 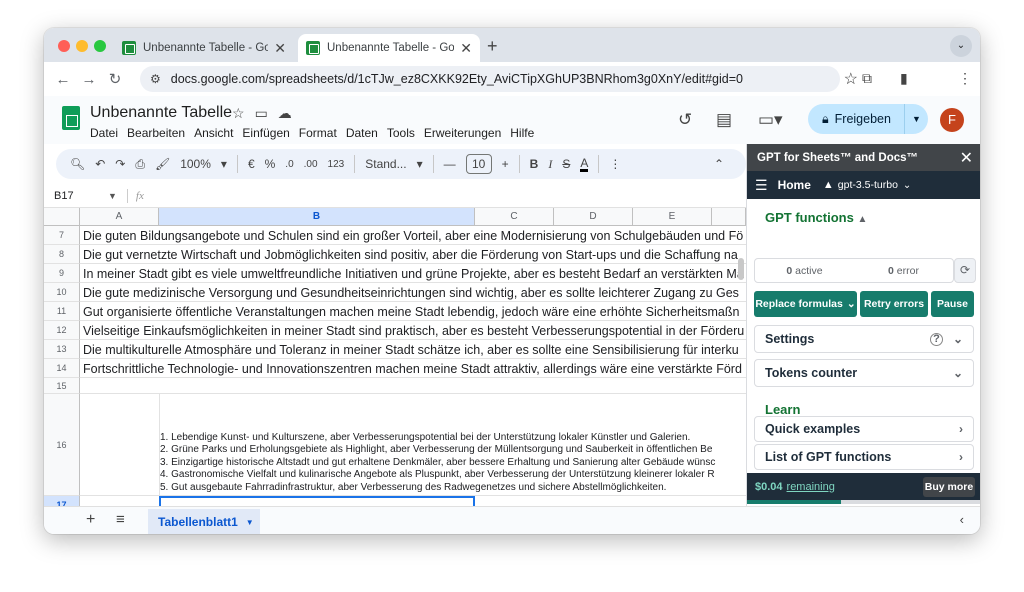 I want to click on move-folder-icon: ▭, so click(x=266, y=113).